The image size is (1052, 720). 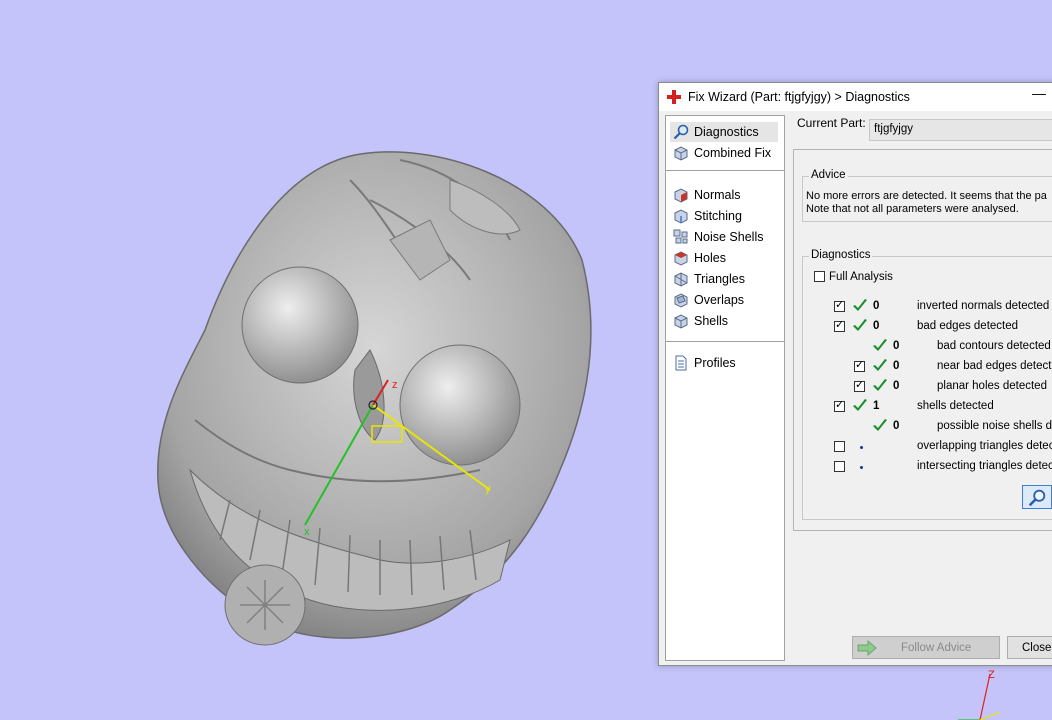 I want to click on close-label: Close, so click(x=1037, y=648).